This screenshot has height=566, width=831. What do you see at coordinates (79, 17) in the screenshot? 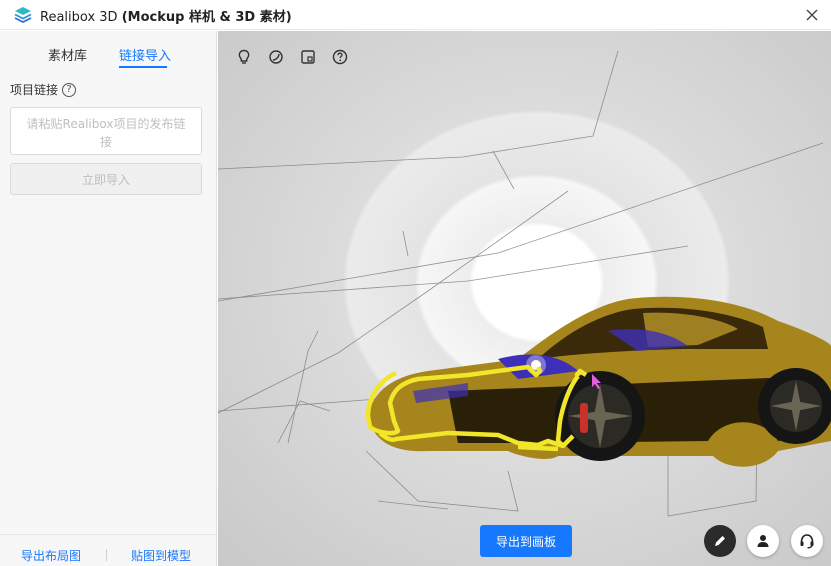
I see `app-name: Realibox 3D` at bounding box center [79, 17].